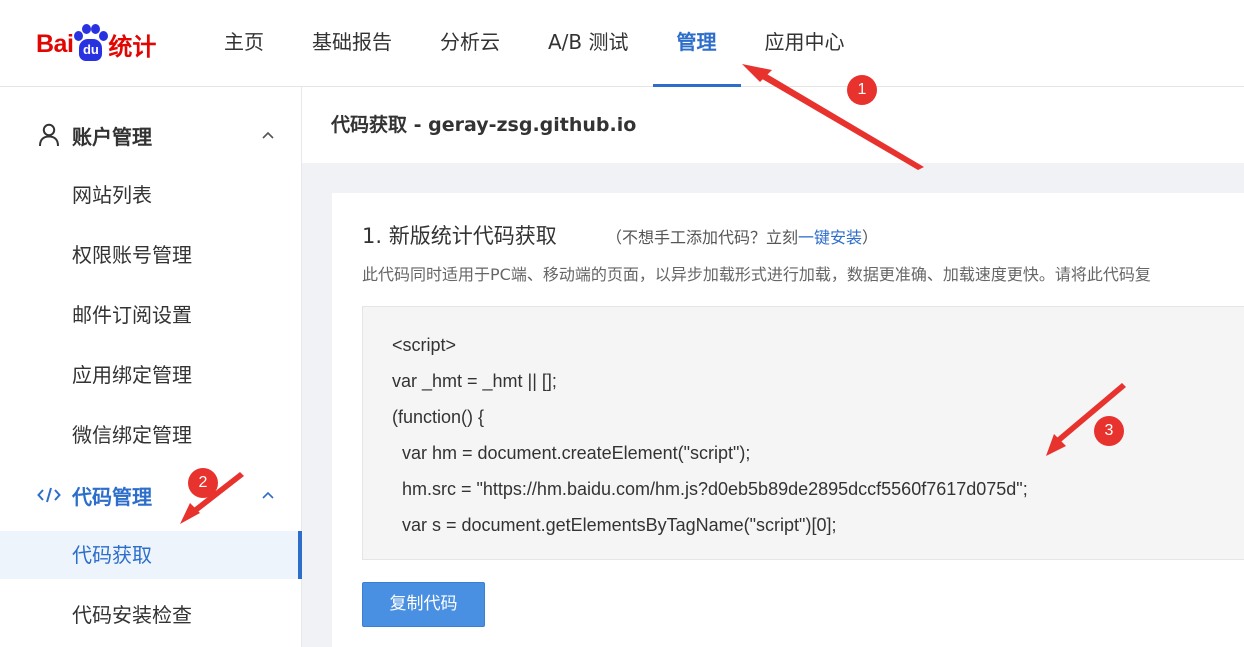 Image resolution: width=1244 pixels, height=647 pixels. What do you see at coordinates (862, 90) in the screenshot?
I see `annotation-badge-1: 1` at bounding box center [862, 90].